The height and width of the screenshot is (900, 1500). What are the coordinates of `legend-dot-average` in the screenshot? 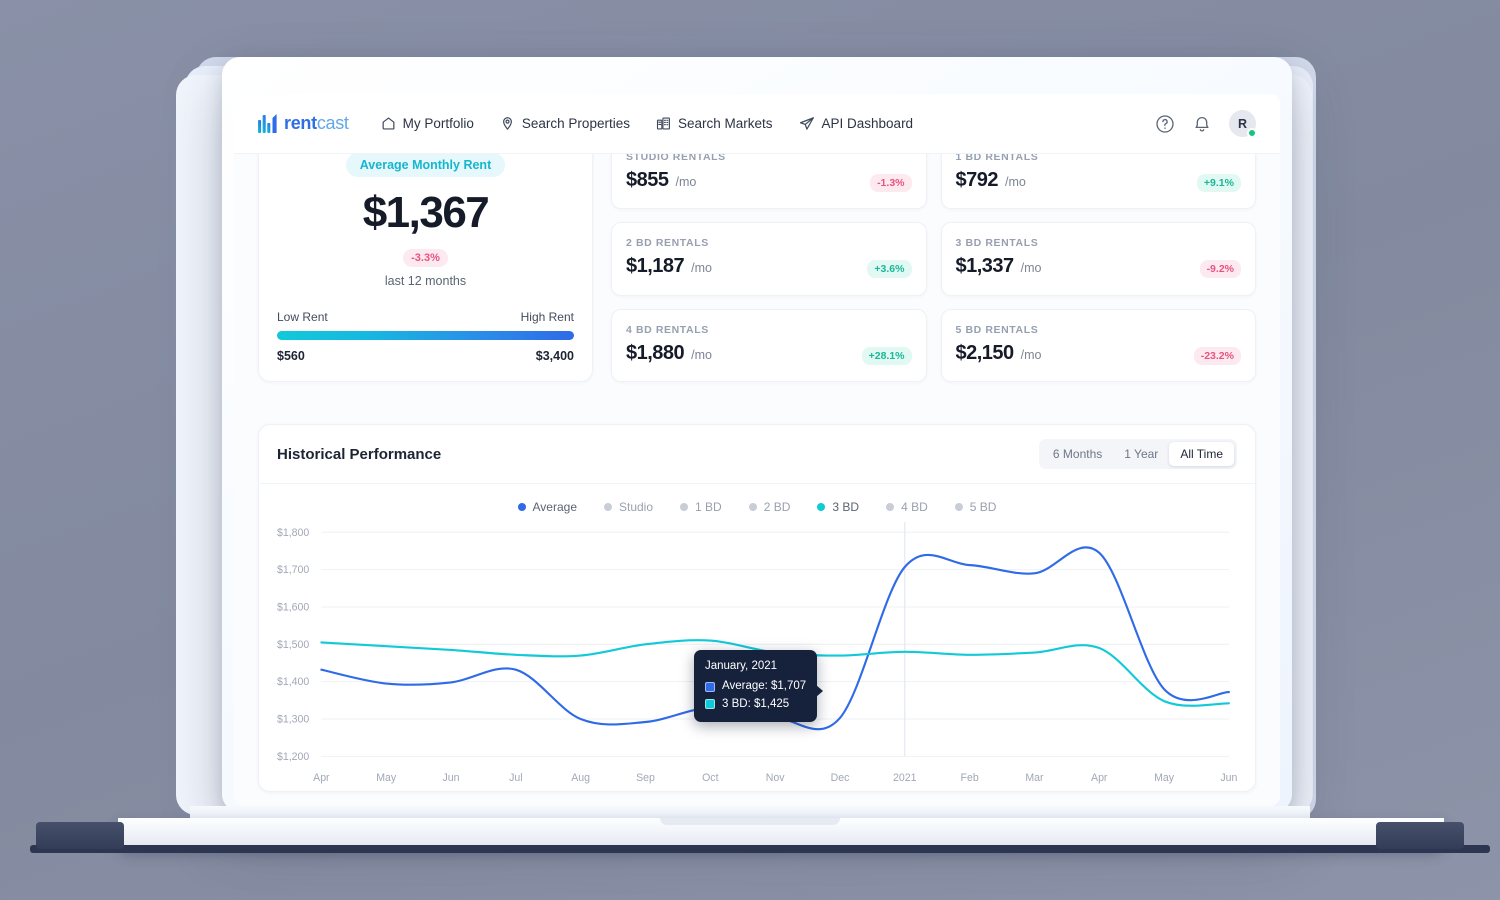 It's located at (521, 507).